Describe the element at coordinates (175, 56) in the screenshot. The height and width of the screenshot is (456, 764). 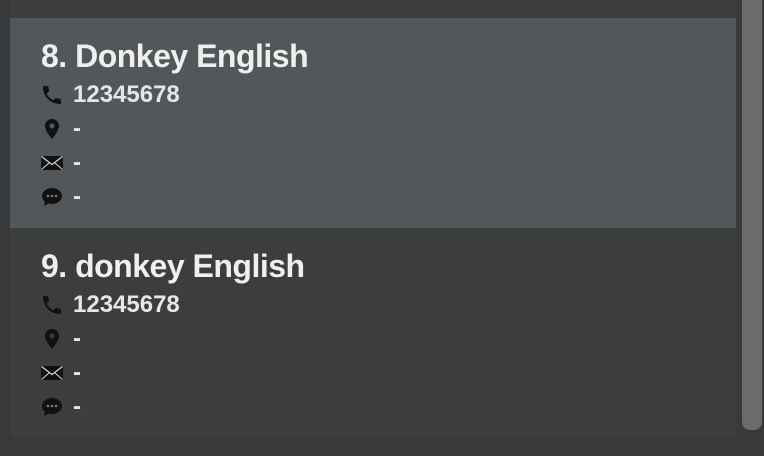
I see `contact-name: 8. Donkey English` at that location.